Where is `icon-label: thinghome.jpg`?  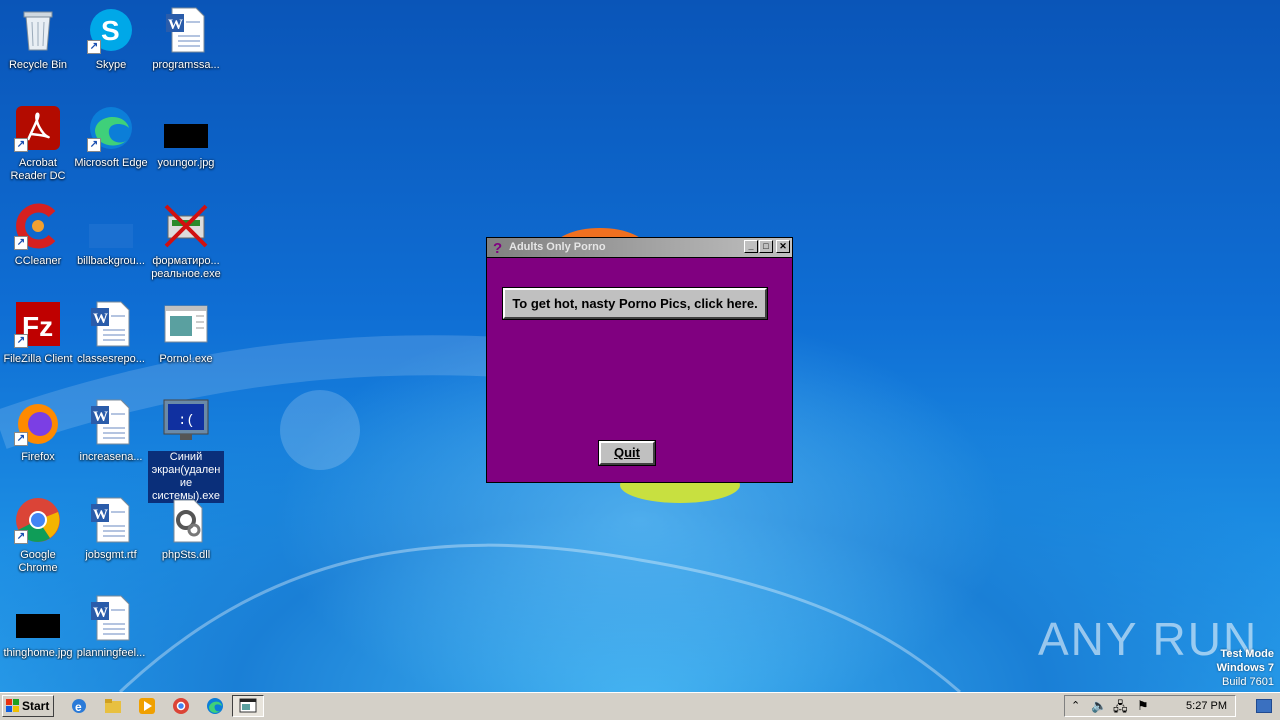 icon-label: thinghome.jpg is located at coordinates (38, 653).